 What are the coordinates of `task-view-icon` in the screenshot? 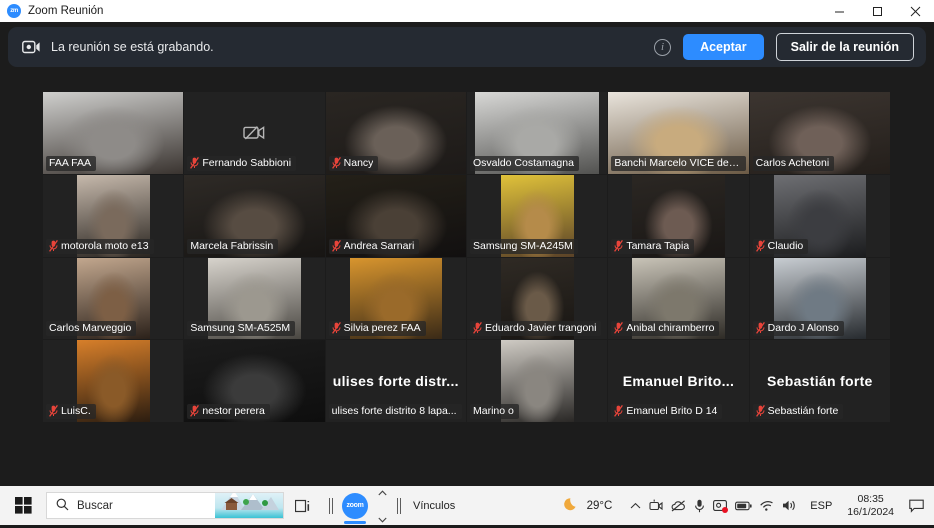 It's located at (303, 505).